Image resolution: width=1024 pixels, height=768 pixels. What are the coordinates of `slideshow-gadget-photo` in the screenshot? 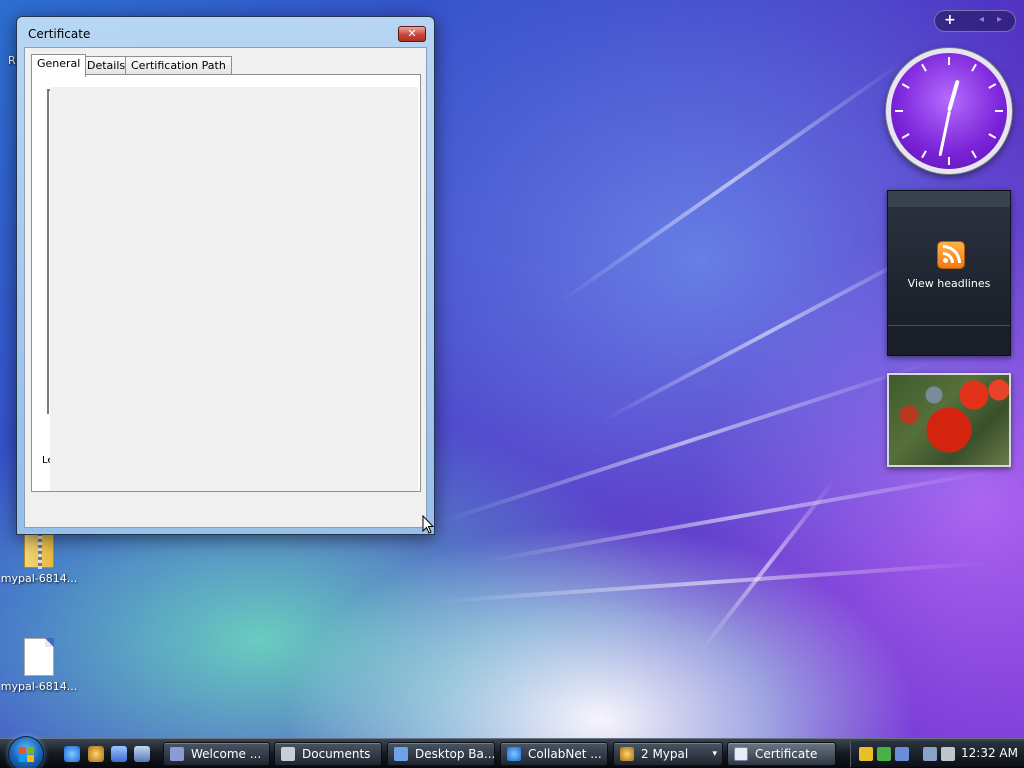 It's located at (949, 420).